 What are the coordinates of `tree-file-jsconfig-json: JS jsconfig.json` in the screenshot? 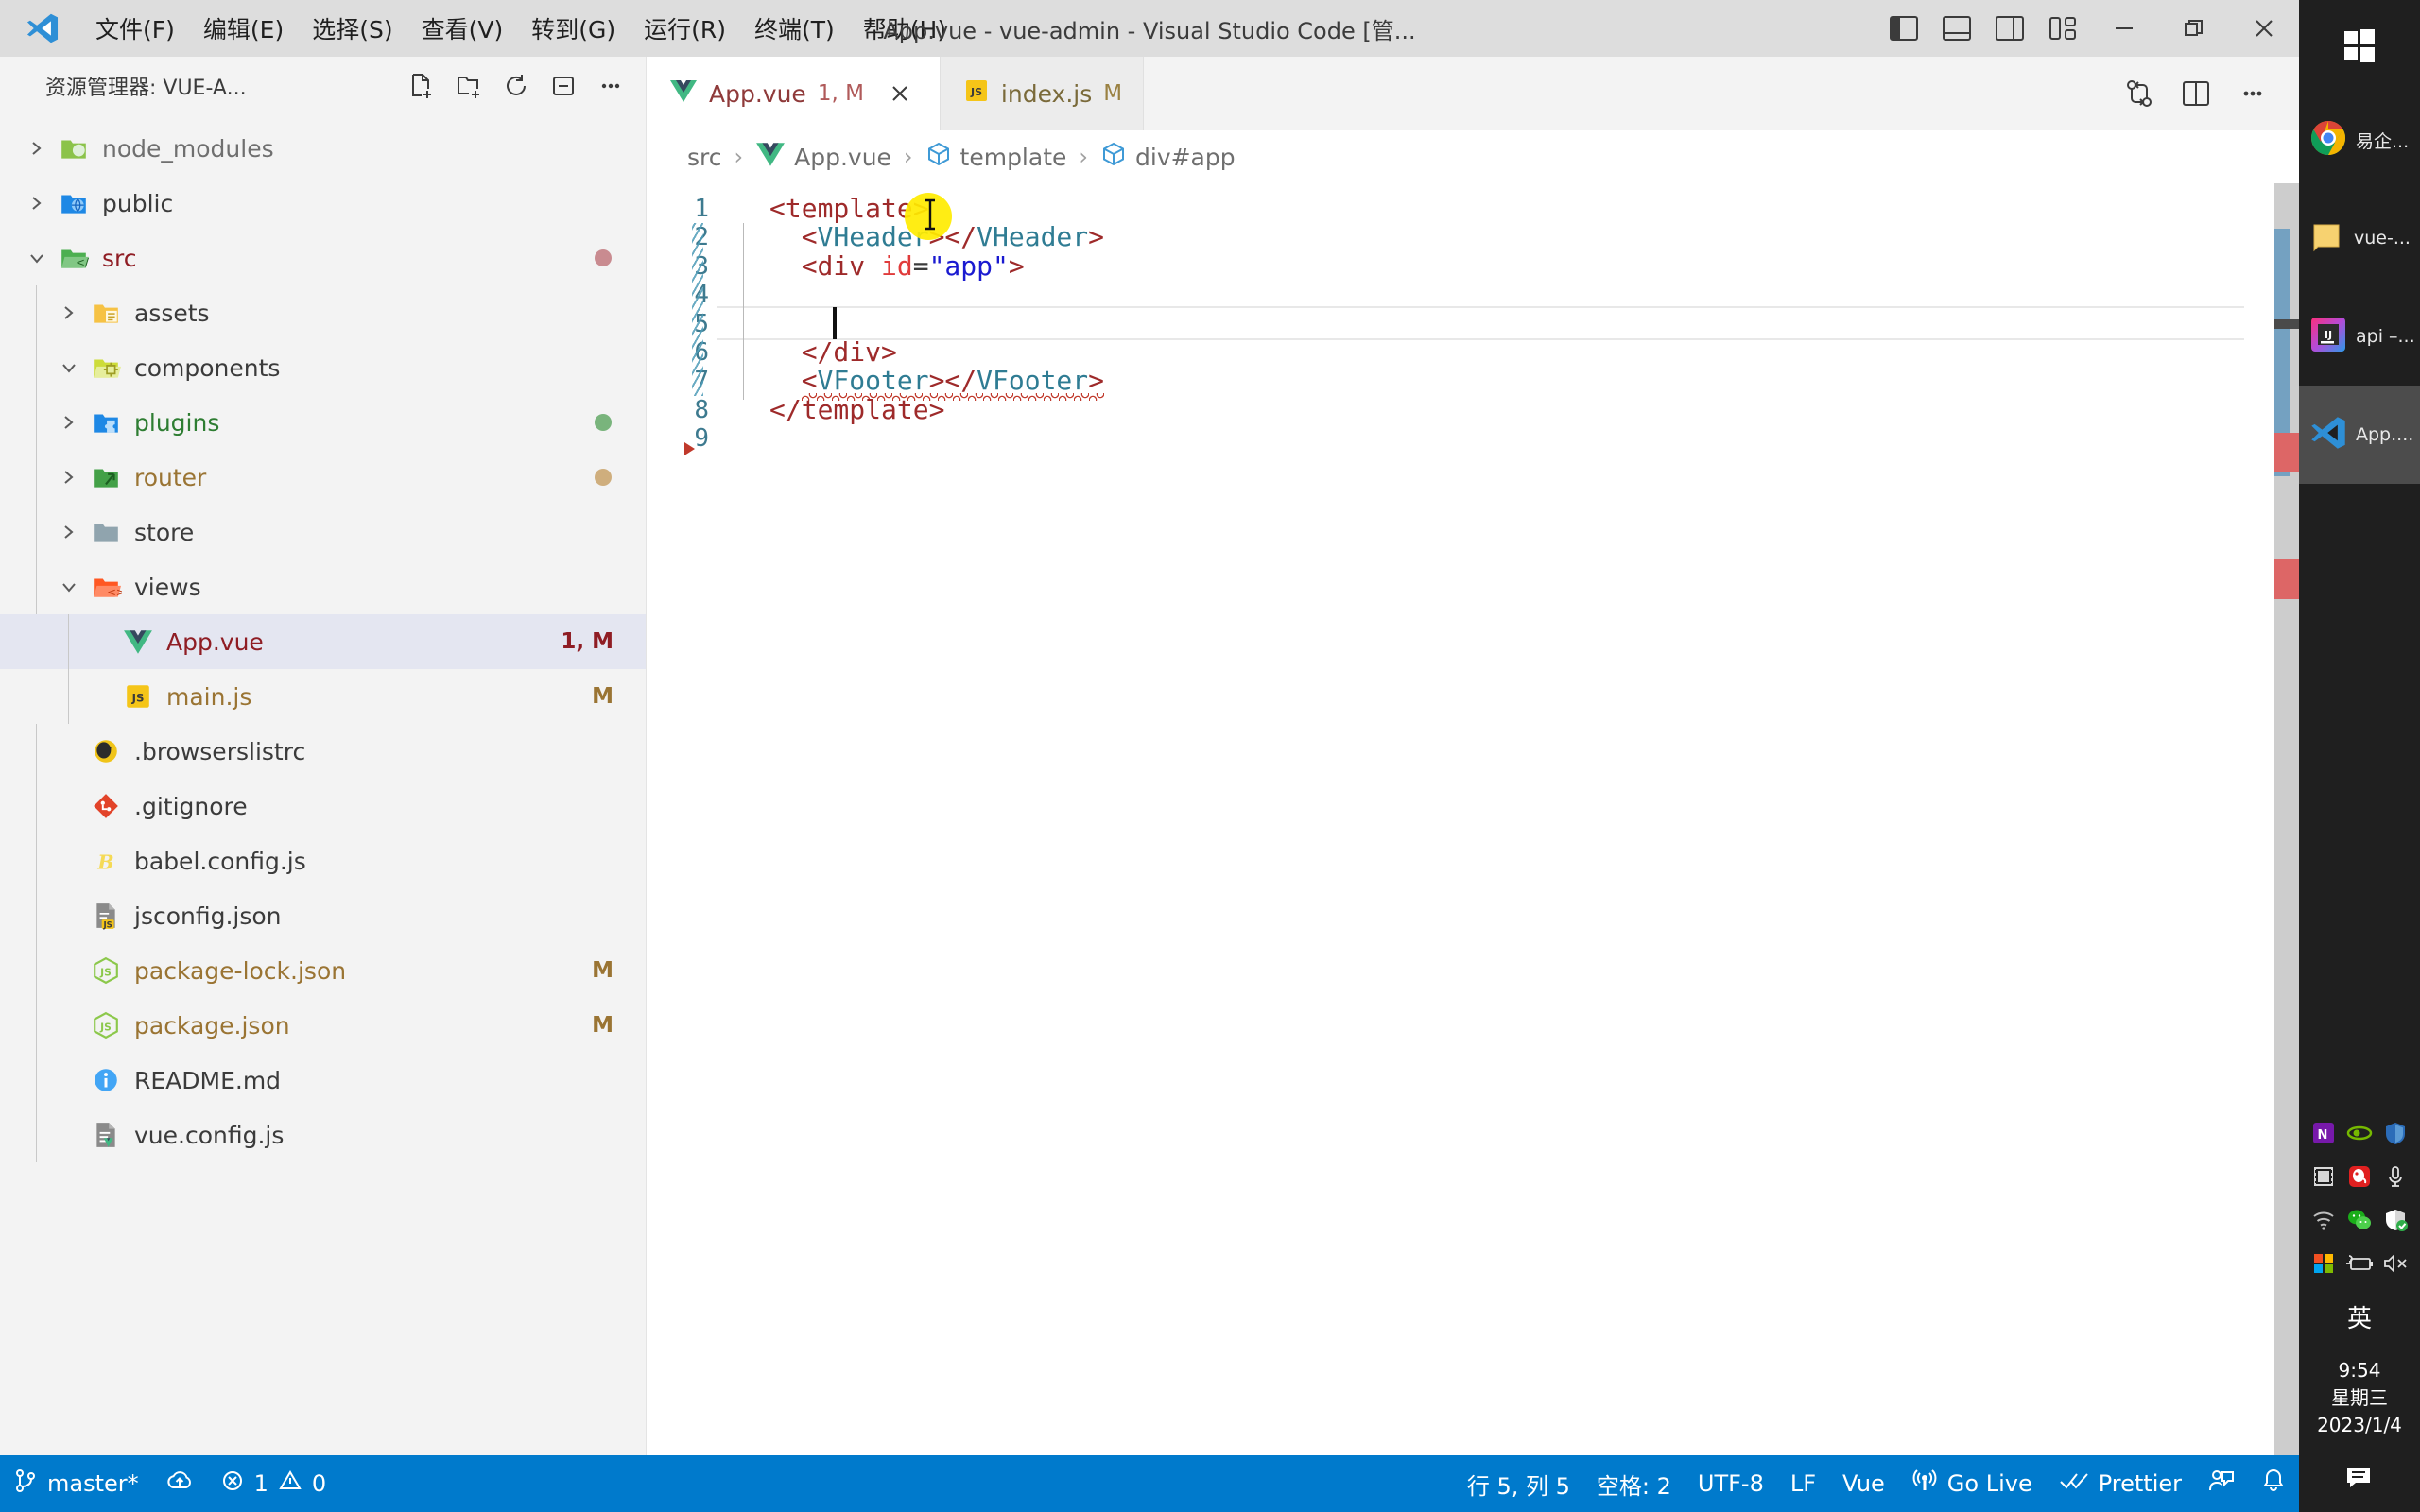 It's located at (323, 915).